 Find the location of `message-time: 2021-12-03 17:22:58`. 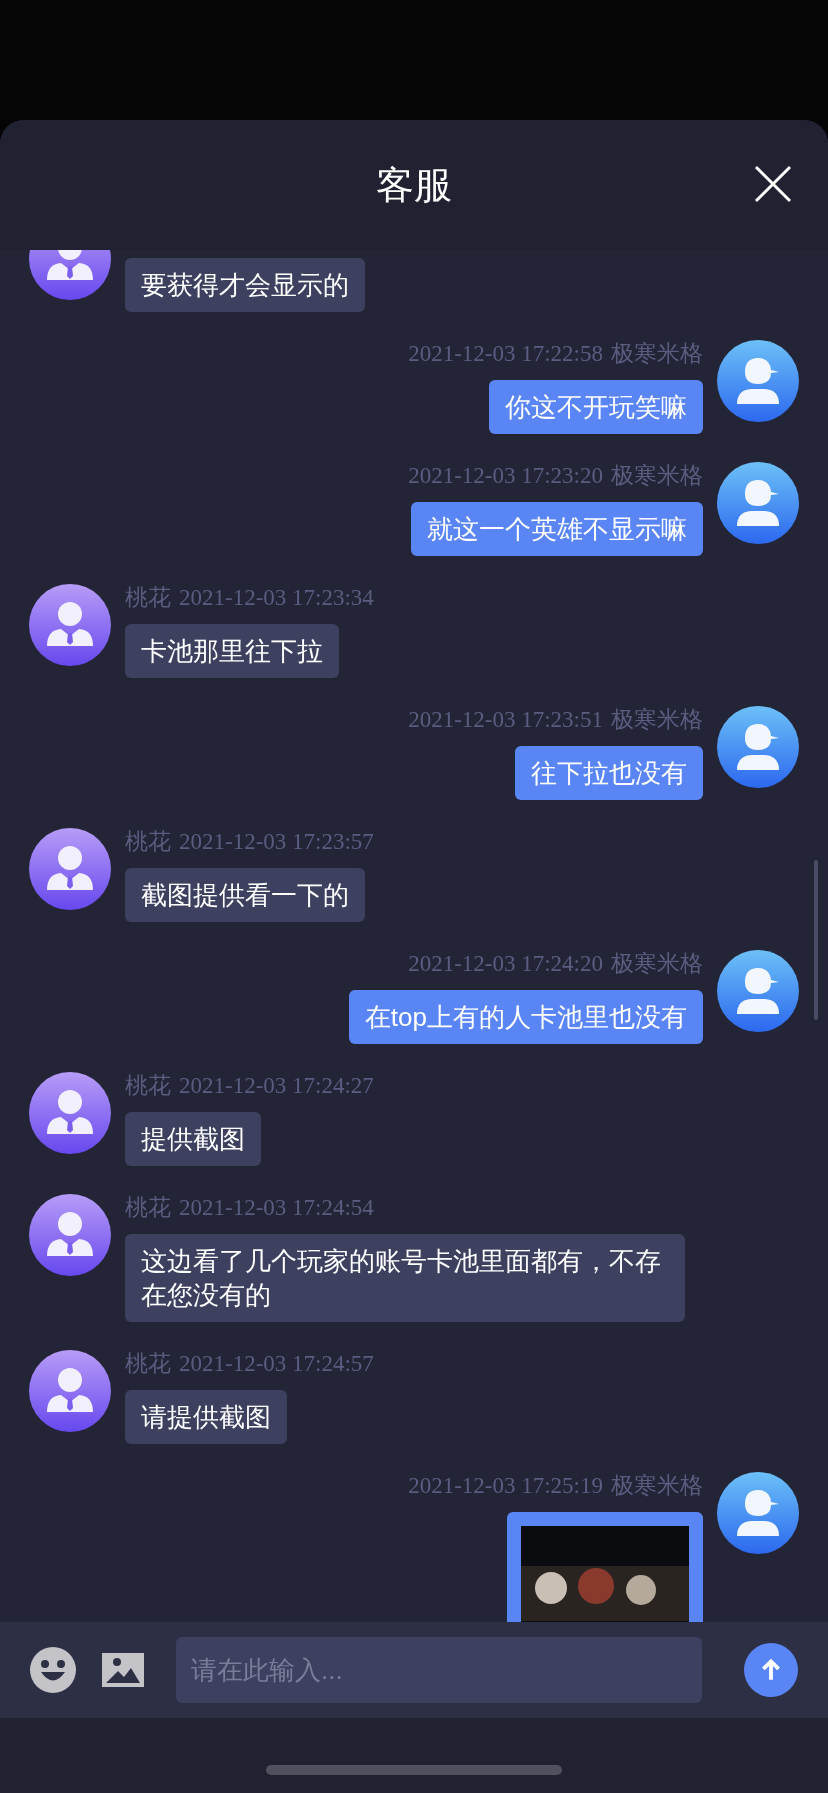

message-time: 2021-12-03 17:22:58 is located at coordinates (505, 353).